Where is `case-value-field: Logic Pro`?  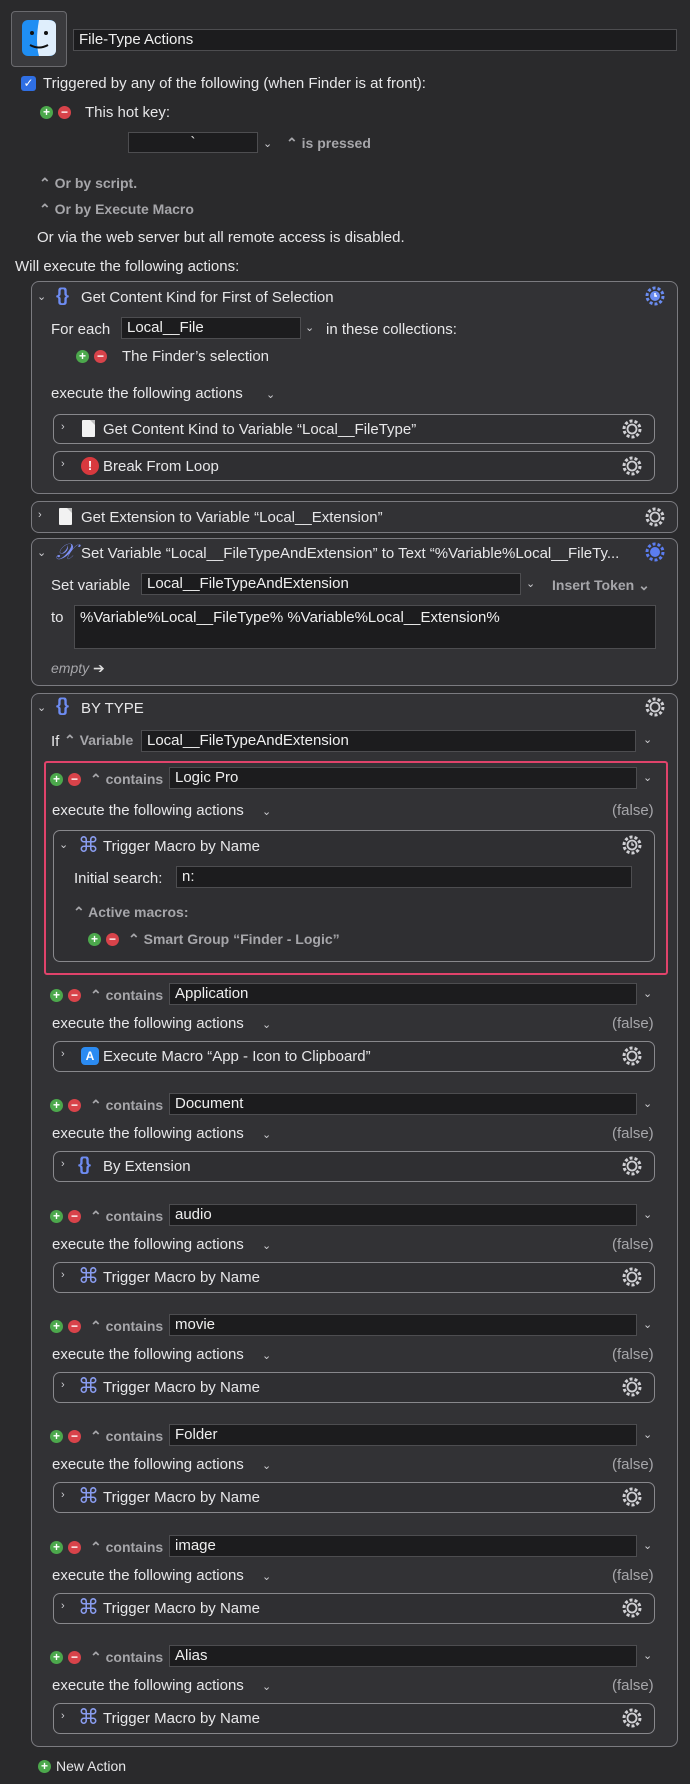 case-value-field: Logic Pro is located at coordinates (403, 778).